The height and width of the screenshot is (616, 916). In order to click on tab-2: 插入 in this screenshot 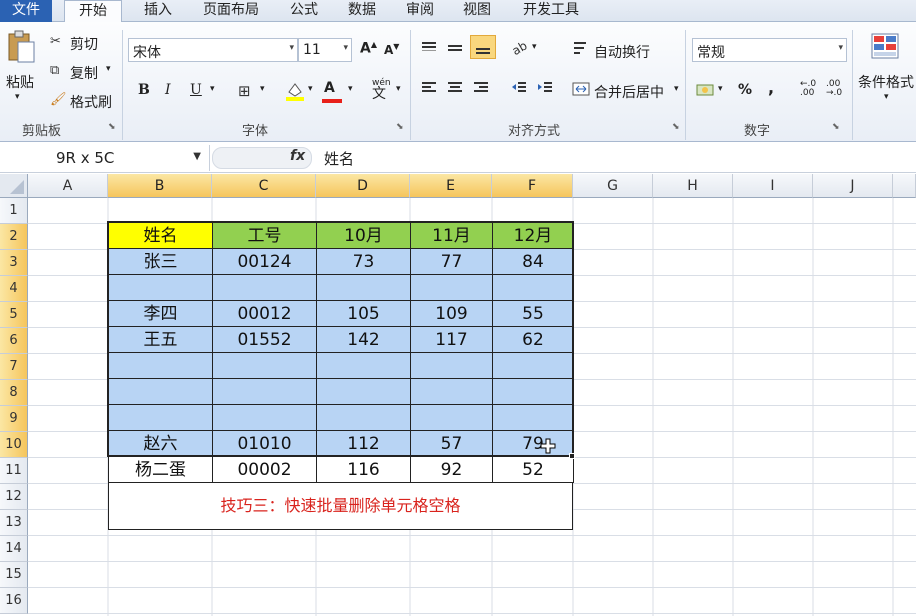, I will do `click(158, 11)`.